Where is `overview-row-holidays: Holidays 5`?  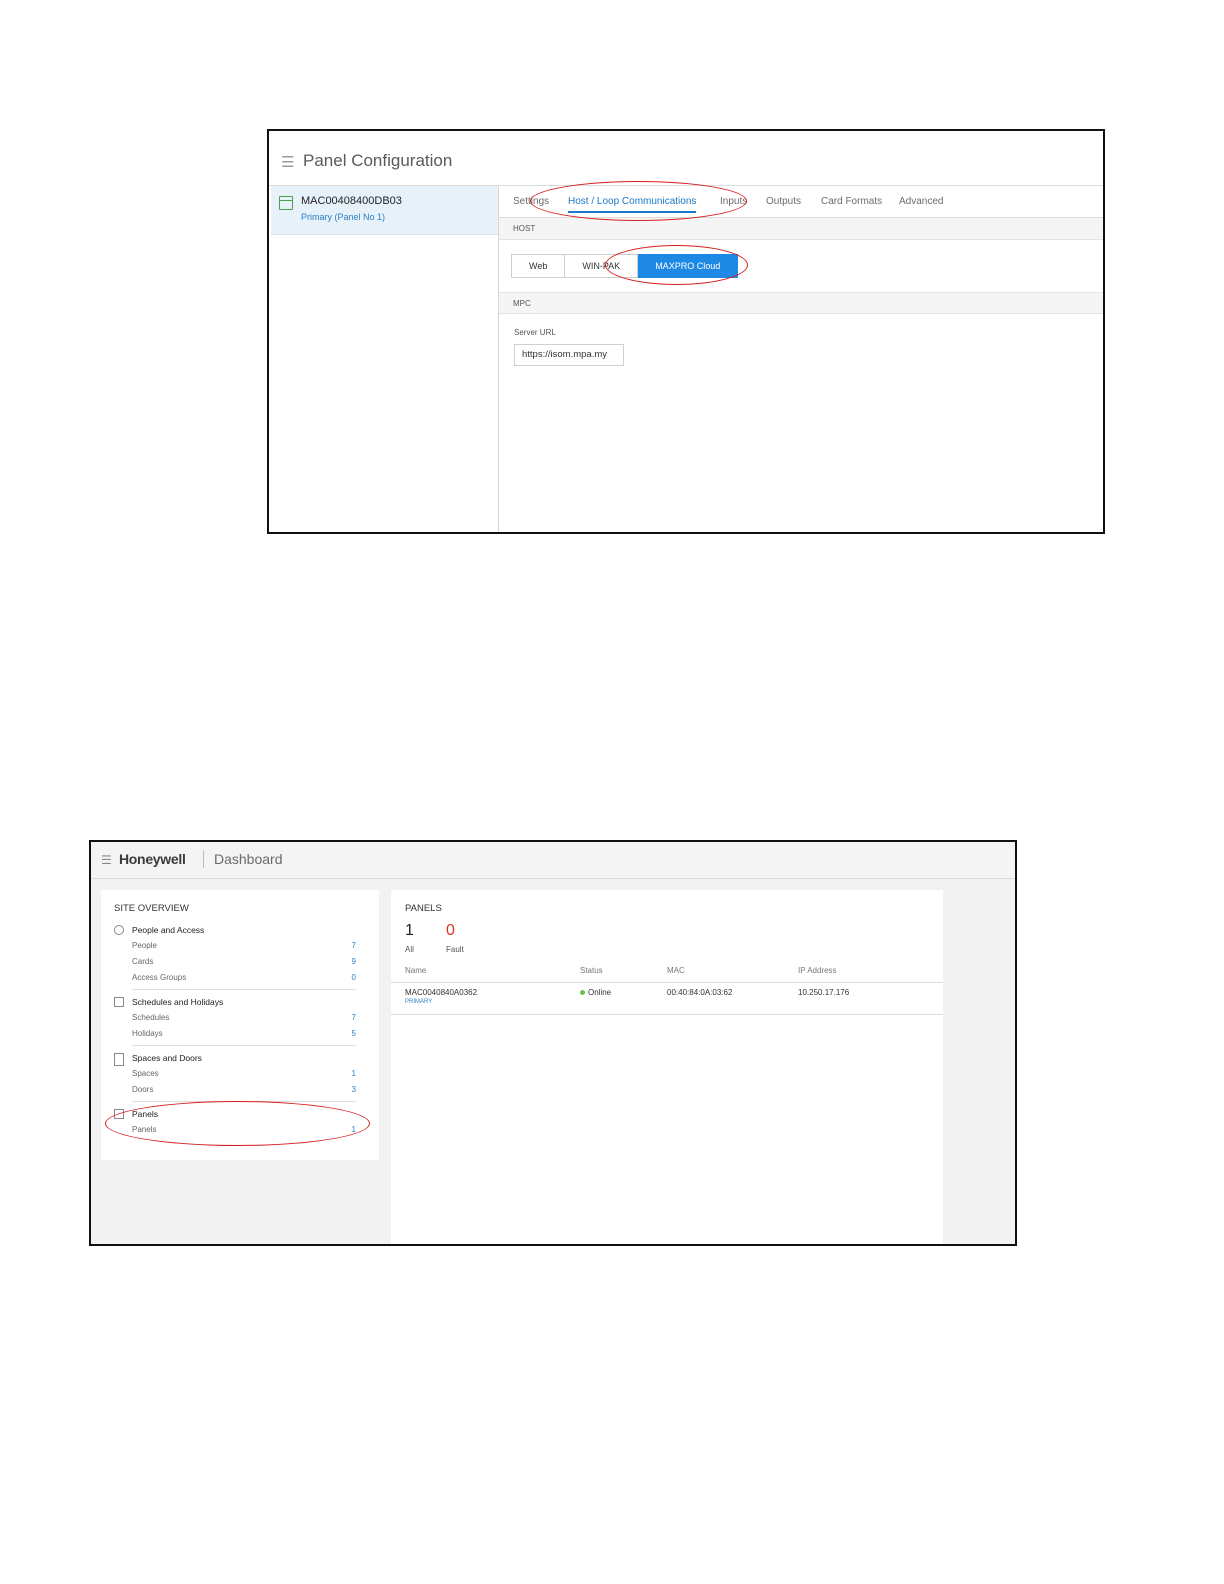
overview-row-holidays: Holidays 5 is located at coordinates (244, 1036).